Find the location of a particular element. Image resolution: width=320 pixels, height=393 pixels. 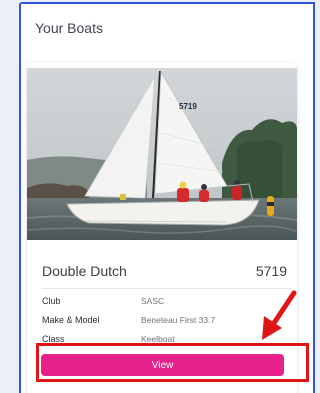

annotation-highlight-box is located at coordinates (172, 362).